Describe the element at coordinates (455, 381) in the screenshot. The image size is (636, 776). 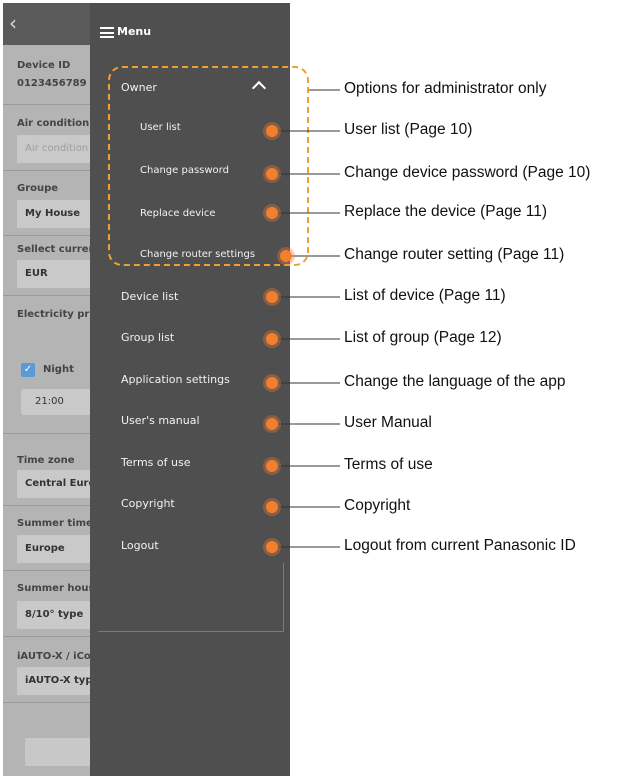
I see `callout-app-language: Change the language of the app` at that location.